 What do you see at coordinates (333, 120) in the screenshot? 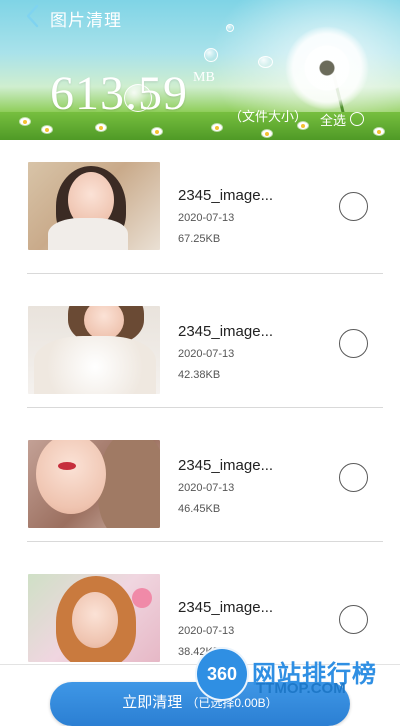
I see `select-all-label: 全选` at bounding box center [333, 120].